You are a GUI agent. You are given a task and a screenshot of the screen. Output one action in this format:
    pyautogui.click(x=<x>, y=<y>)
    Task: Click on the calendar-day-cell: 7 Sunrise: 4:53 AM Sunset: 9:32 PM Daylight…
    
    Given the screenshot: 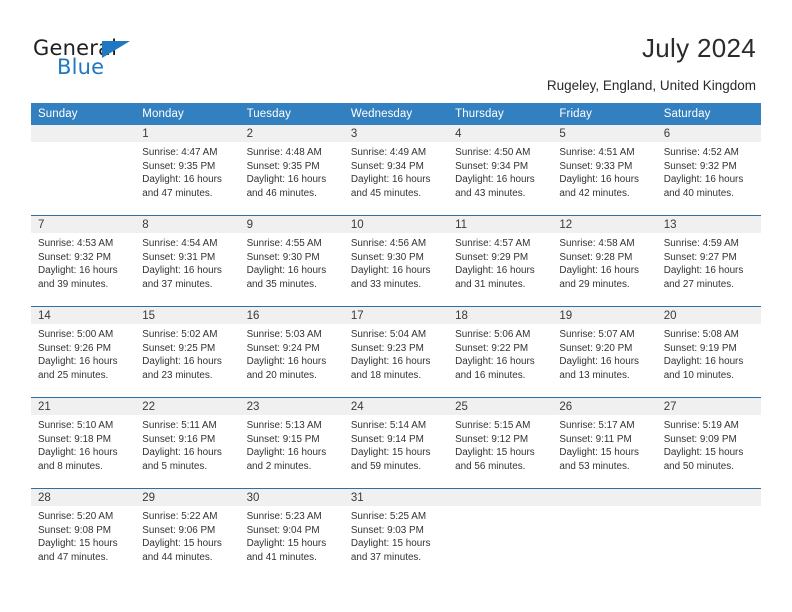 What is the action you would take?
    pyautogui.click(x=83, y=261)
    